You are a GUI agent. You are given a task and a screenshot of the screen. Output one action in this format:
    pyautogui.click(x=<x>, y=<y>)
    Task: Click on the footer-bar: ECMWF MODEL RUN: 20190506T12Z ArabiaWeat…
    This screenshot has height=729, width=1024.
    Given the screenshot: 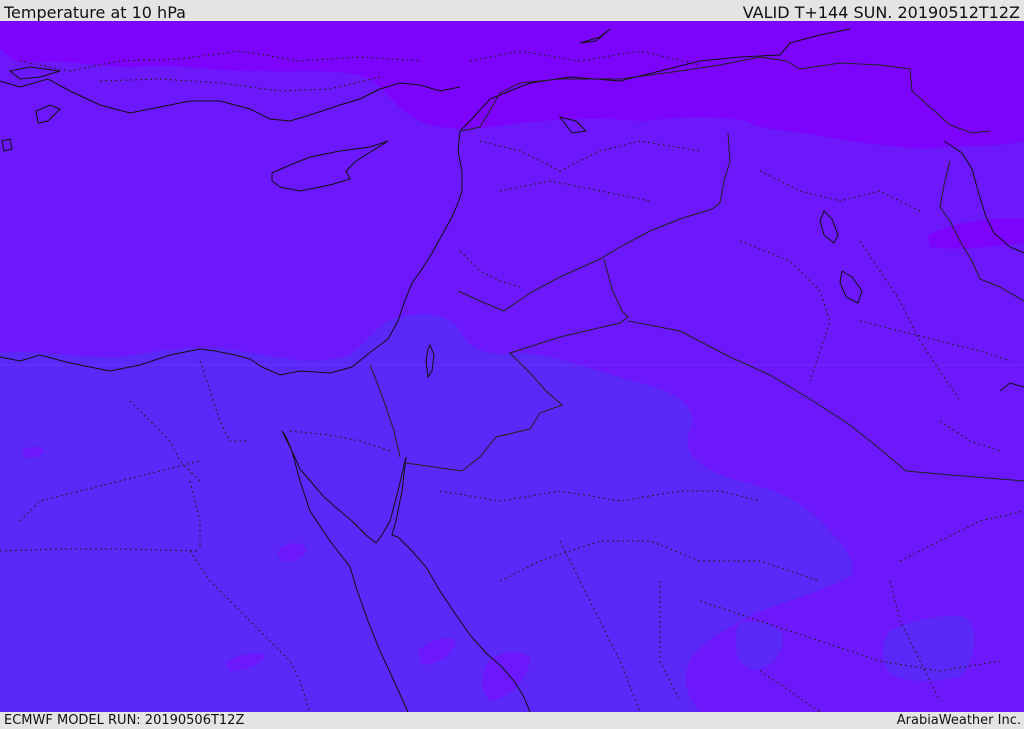 What is the action you would take?
    pyautogui.click(x=512, y=720)
    